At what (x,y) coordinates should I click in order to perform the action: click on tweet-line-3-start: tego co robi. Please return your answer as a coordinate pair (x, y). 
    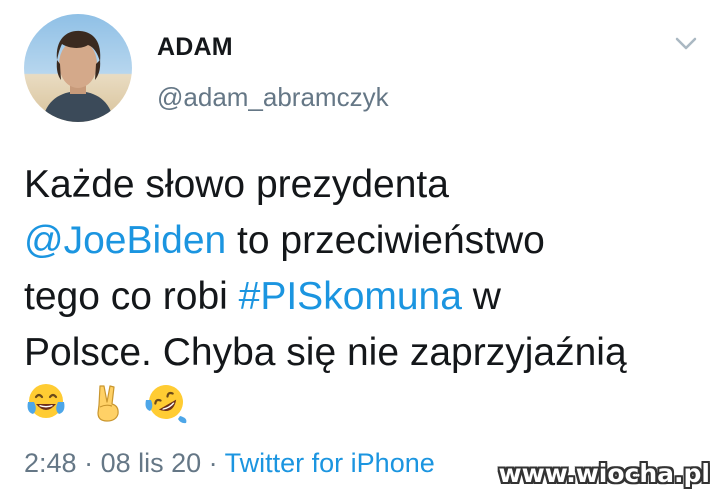
    Looking at the image, I should click on (131, 296).